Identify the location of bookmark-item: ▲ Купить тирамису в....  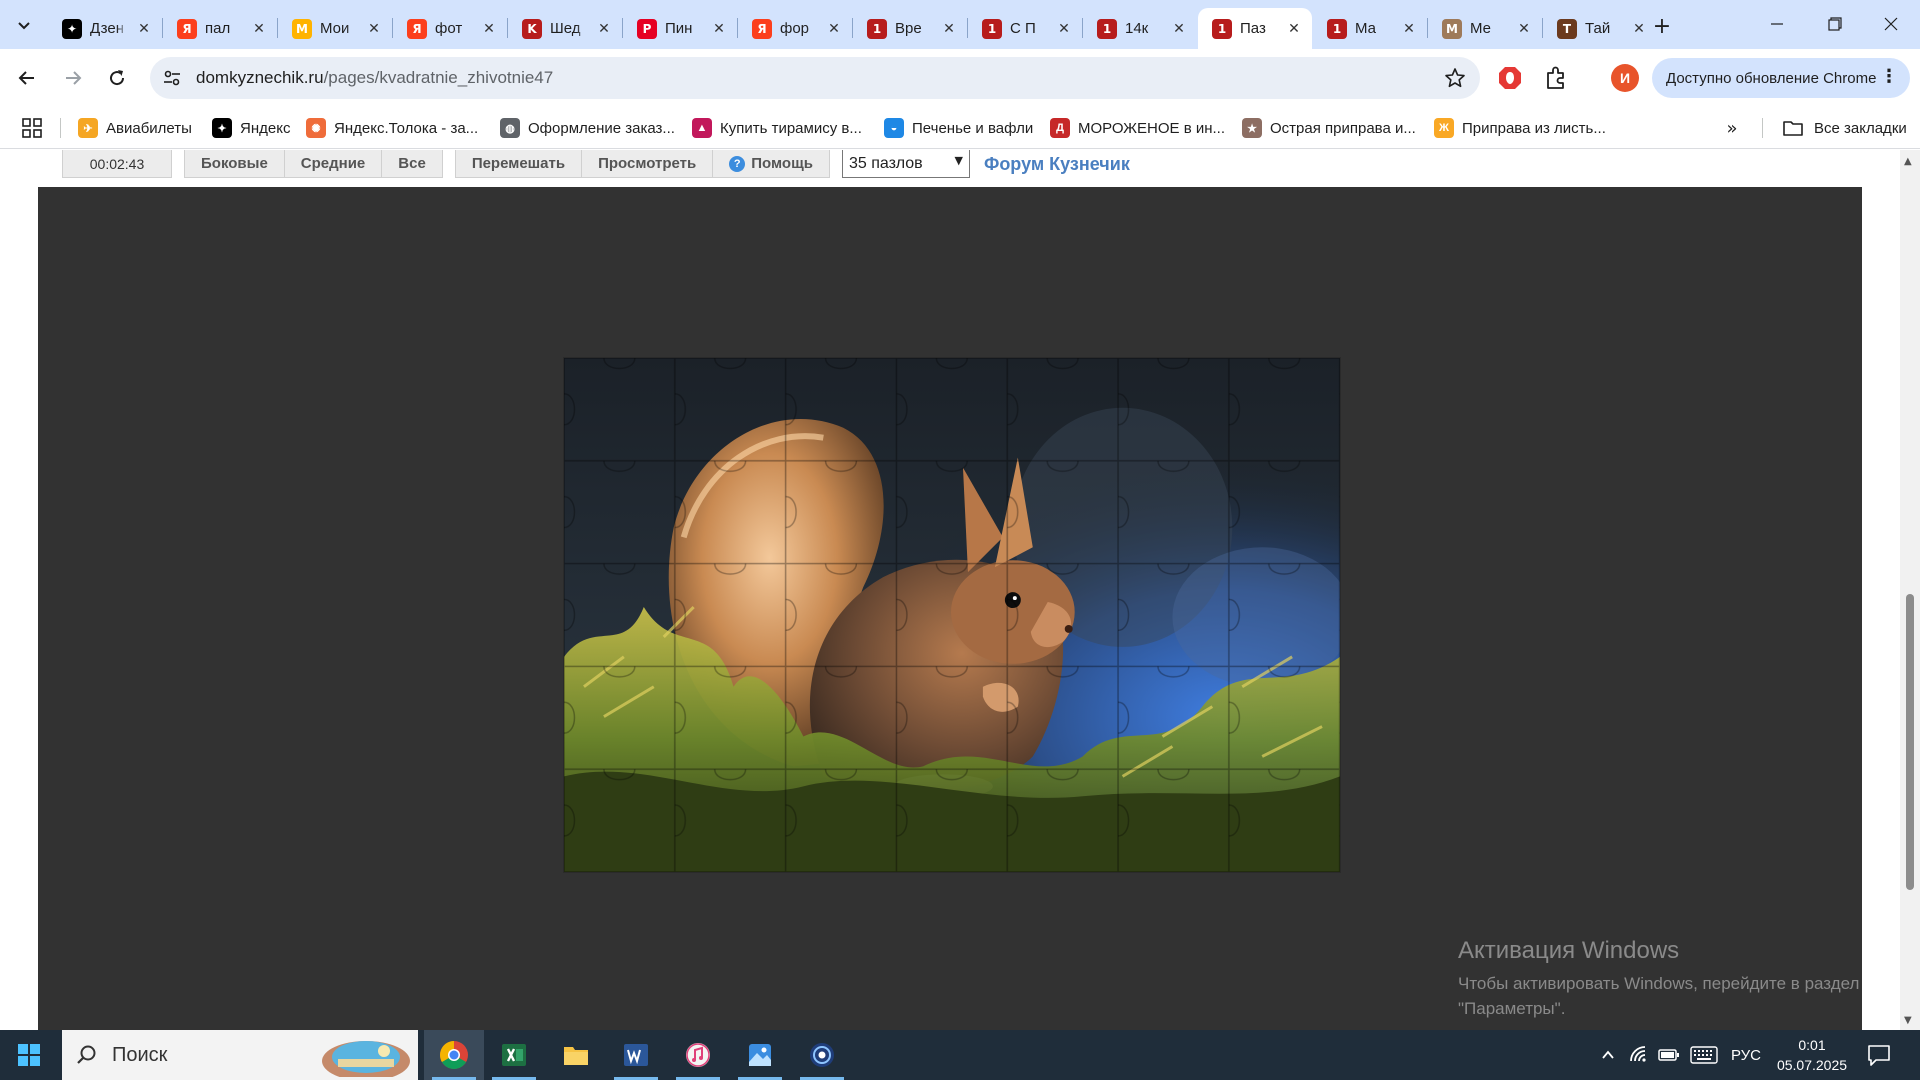
(777, 128).